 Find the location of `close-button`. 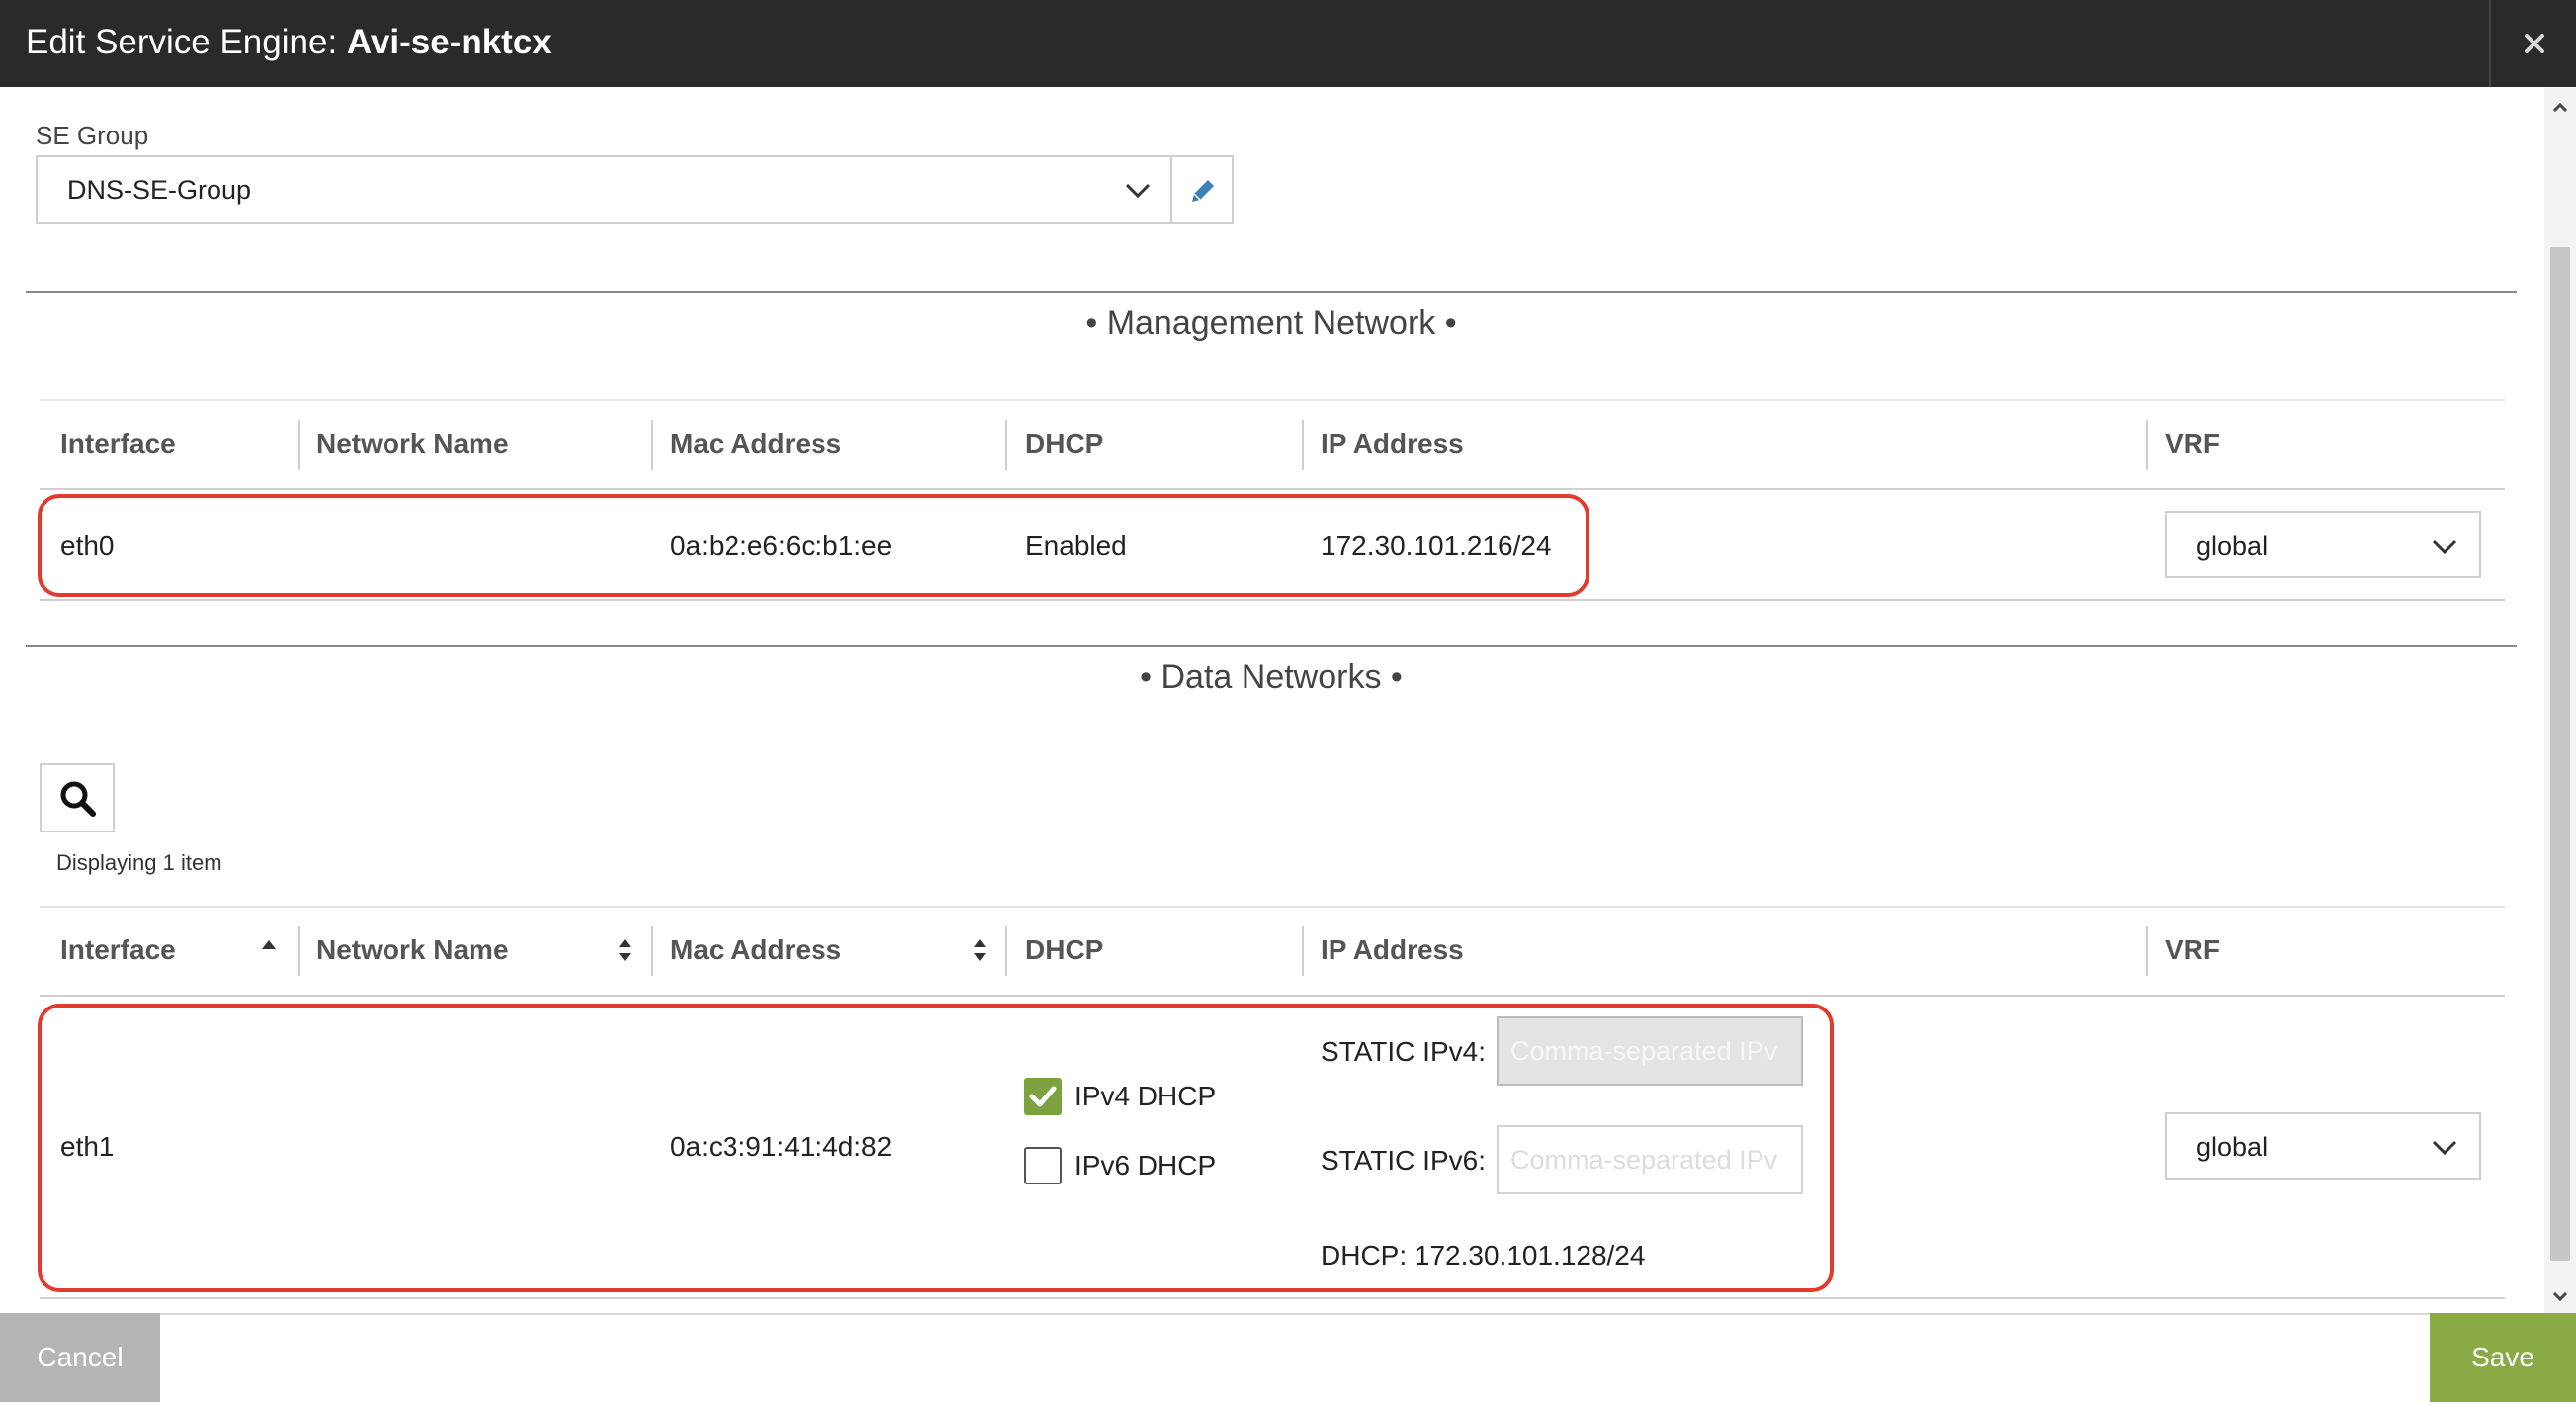

close-button is located at coordinates (2532, 44).